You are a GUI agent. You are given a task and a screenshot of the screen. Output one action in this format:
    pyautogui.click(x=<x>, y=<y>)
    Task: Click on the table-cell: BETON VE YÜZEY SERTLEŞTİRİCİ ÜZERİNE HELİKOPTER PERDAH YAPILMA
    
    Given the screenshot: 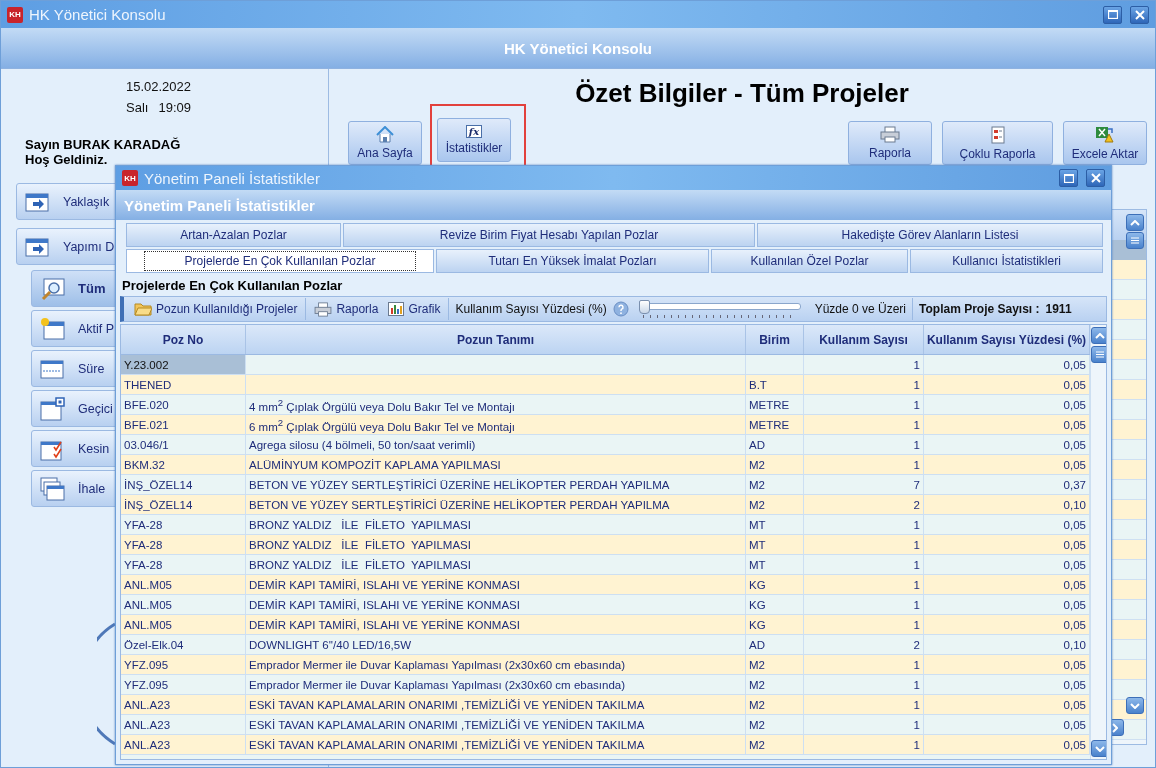 What is the action you would take?
    pyautogui.click(x=459, y=484)
    